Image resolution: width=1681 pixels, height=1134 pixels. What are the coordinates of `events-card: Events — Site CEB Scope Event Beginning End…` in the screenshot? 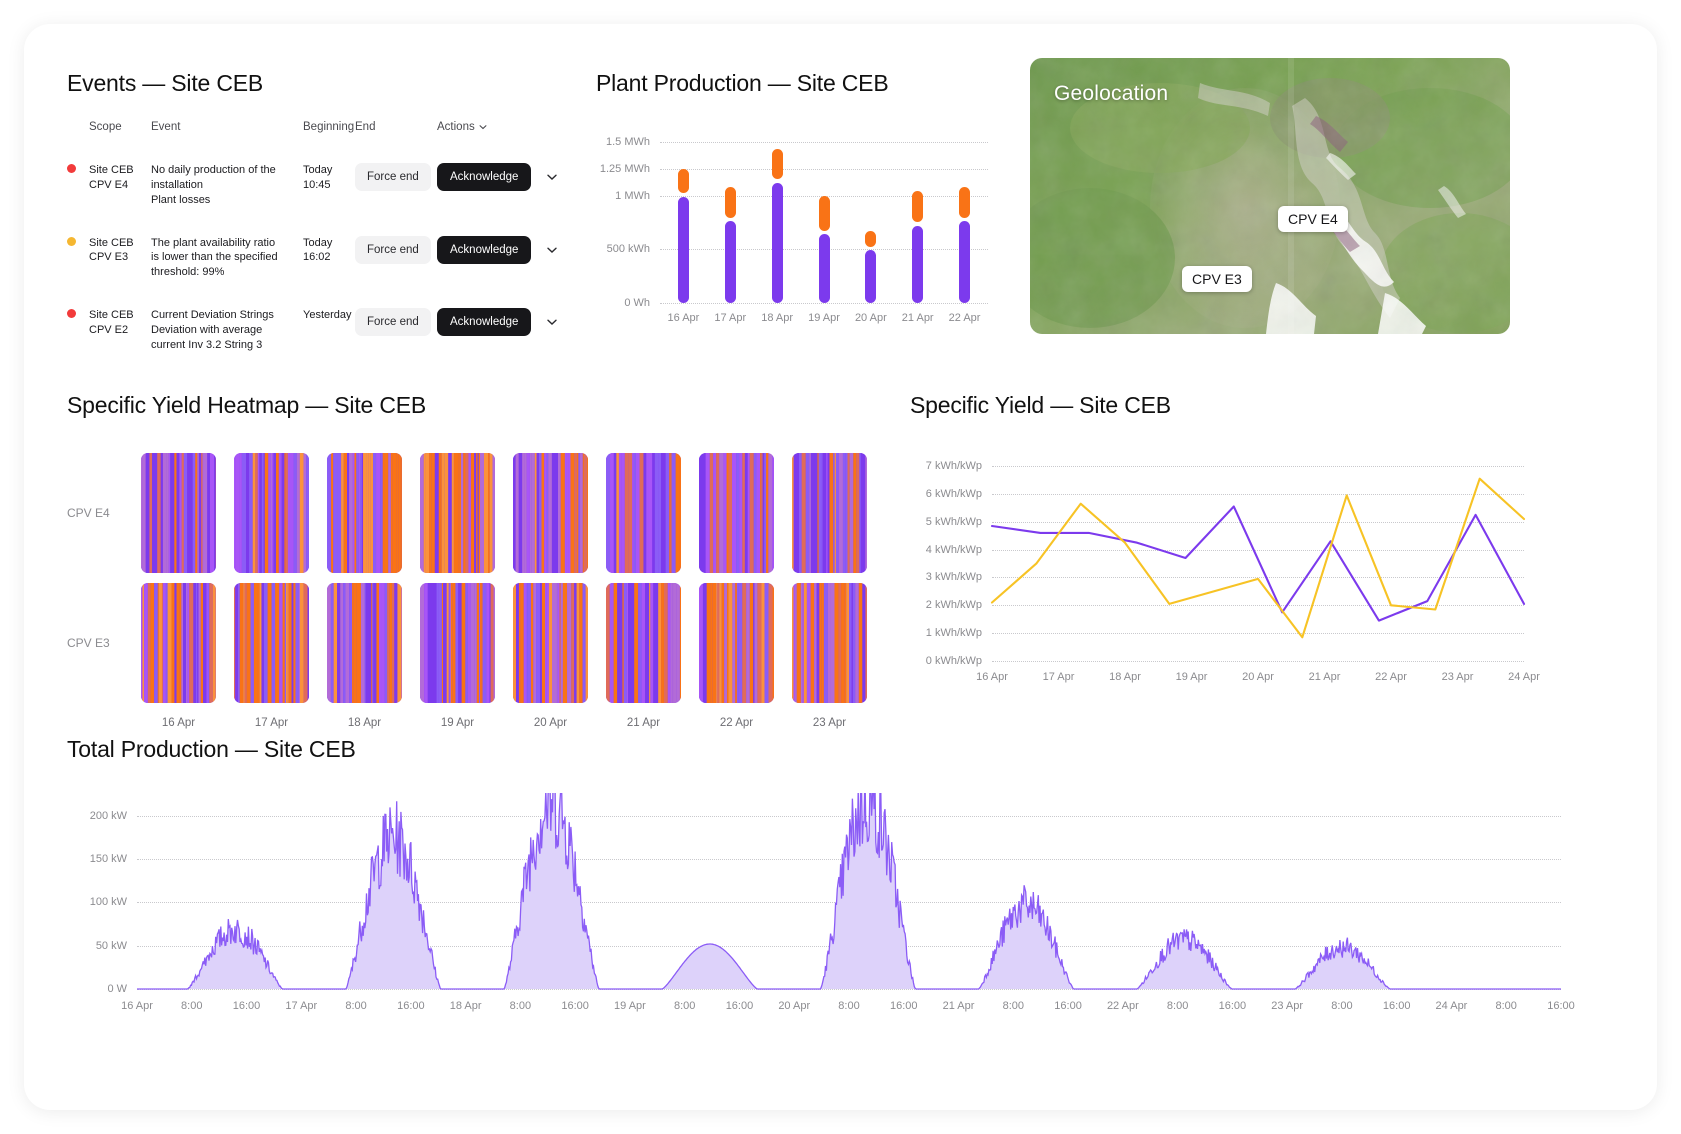 It's located at (337, 218).